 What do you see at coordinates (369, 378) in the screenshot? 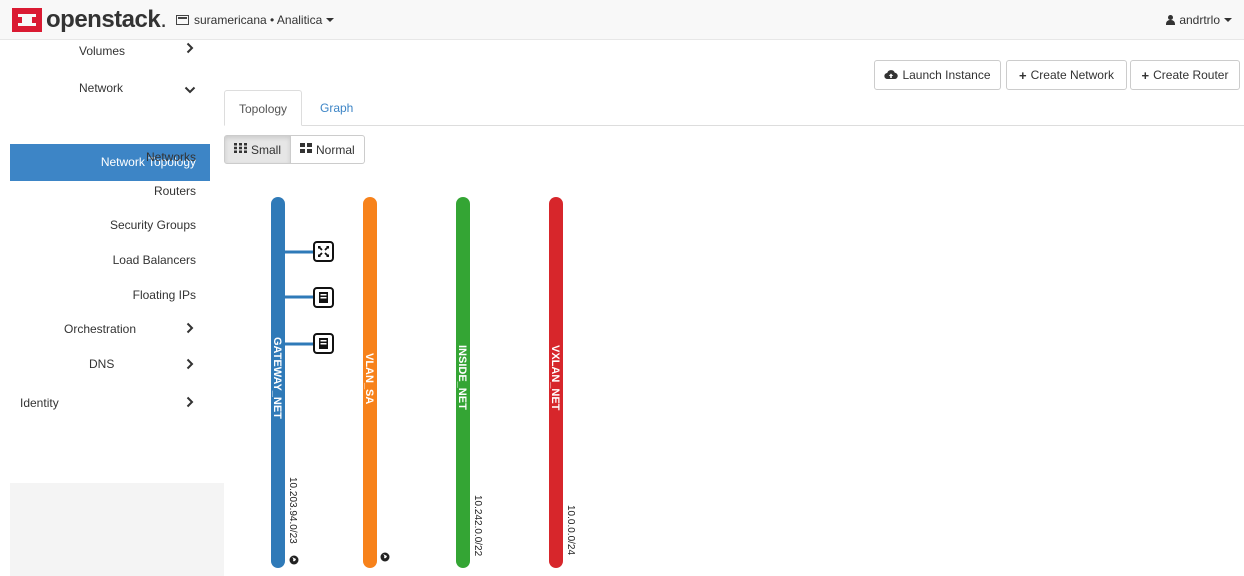
I see `network-name: VLAN_SA` at bounding box center [369, 378].